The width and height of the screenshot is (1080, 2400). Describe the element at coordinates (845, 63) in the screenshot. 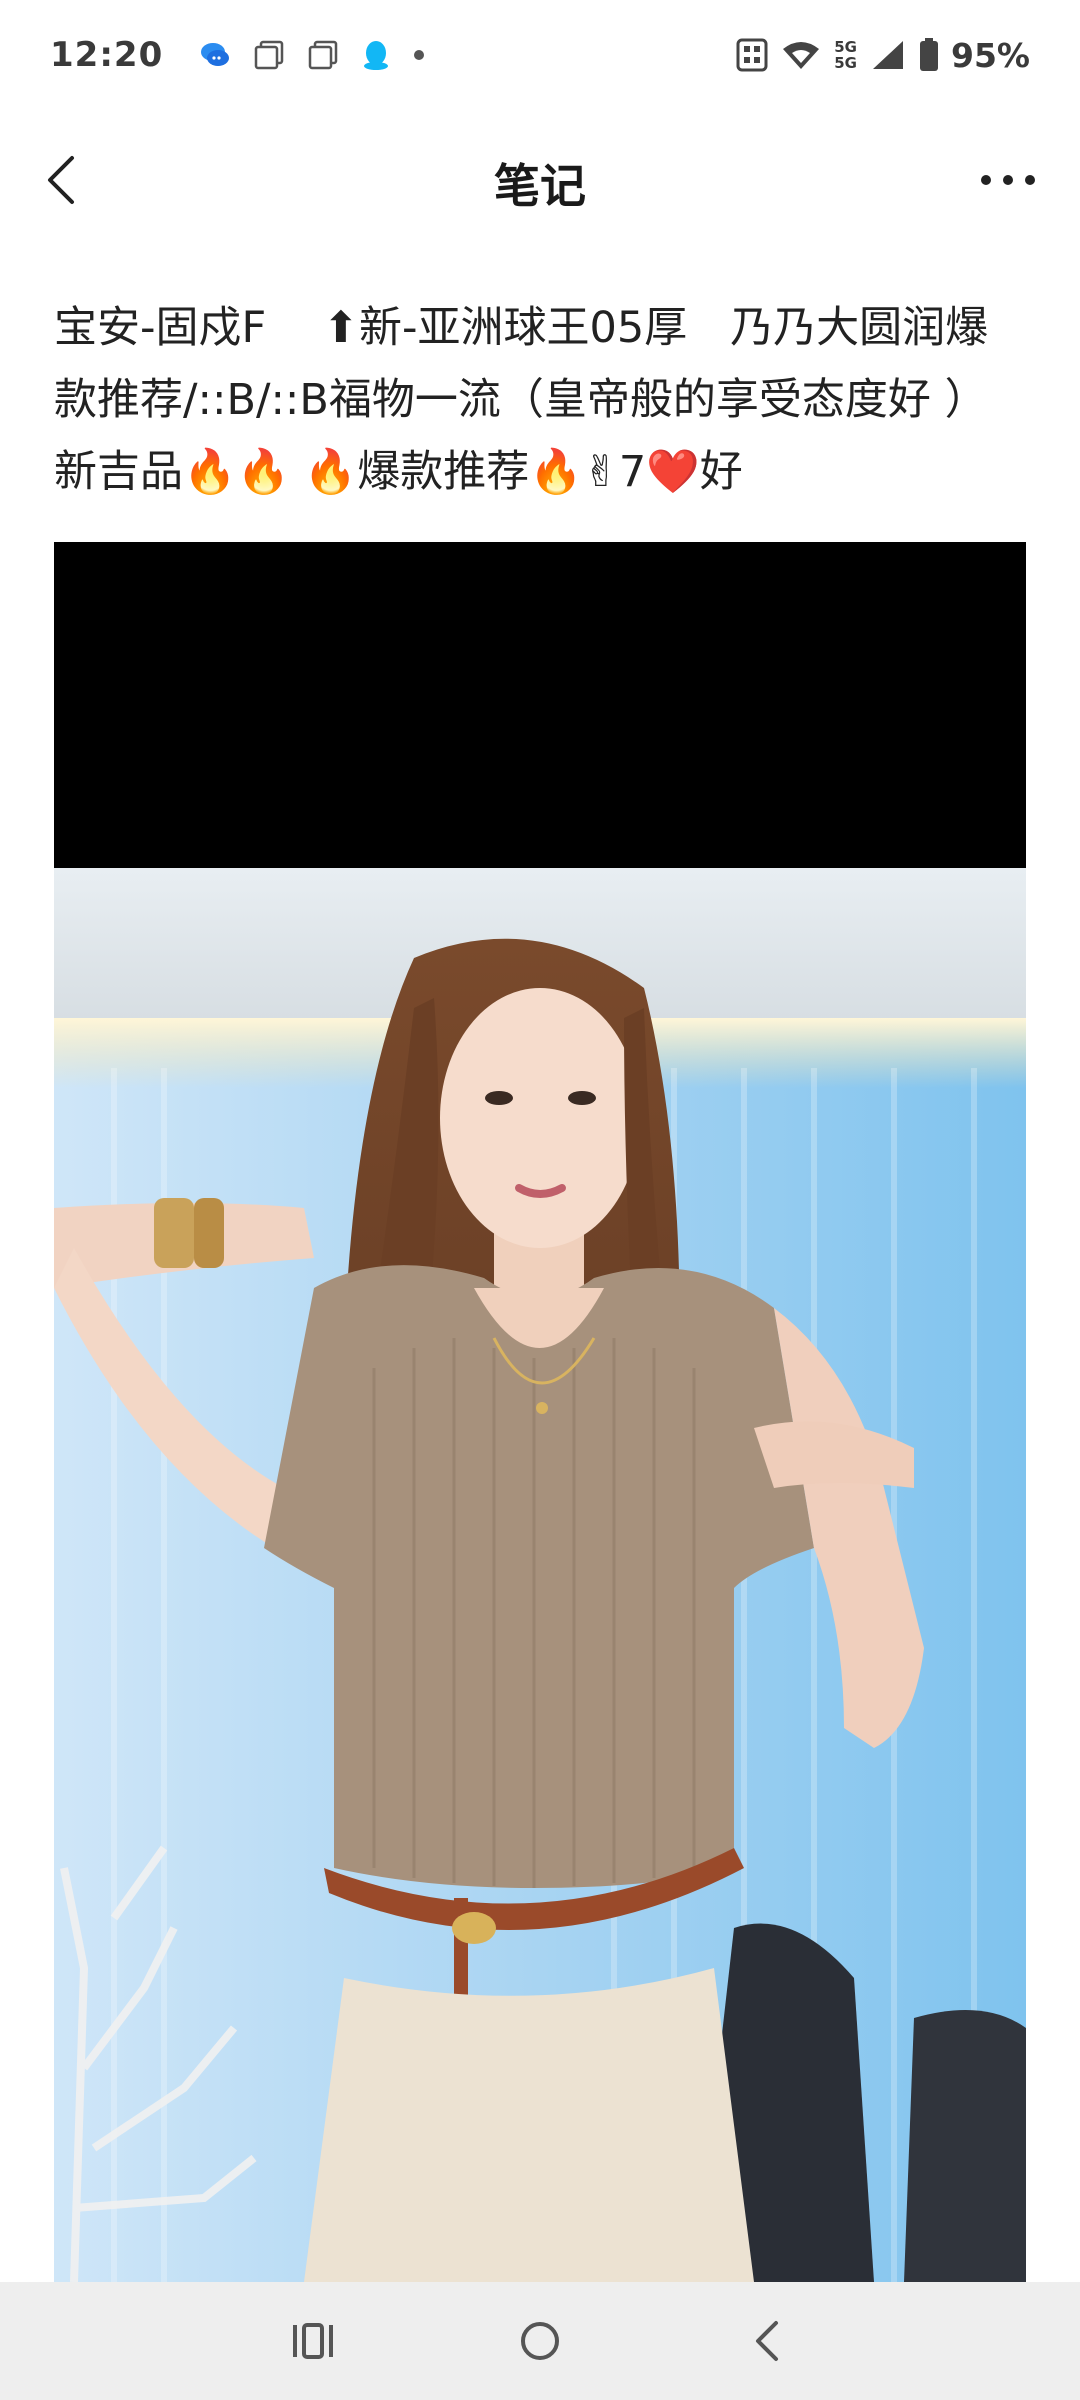

I see `network-label-bottom: 5G` at that location.